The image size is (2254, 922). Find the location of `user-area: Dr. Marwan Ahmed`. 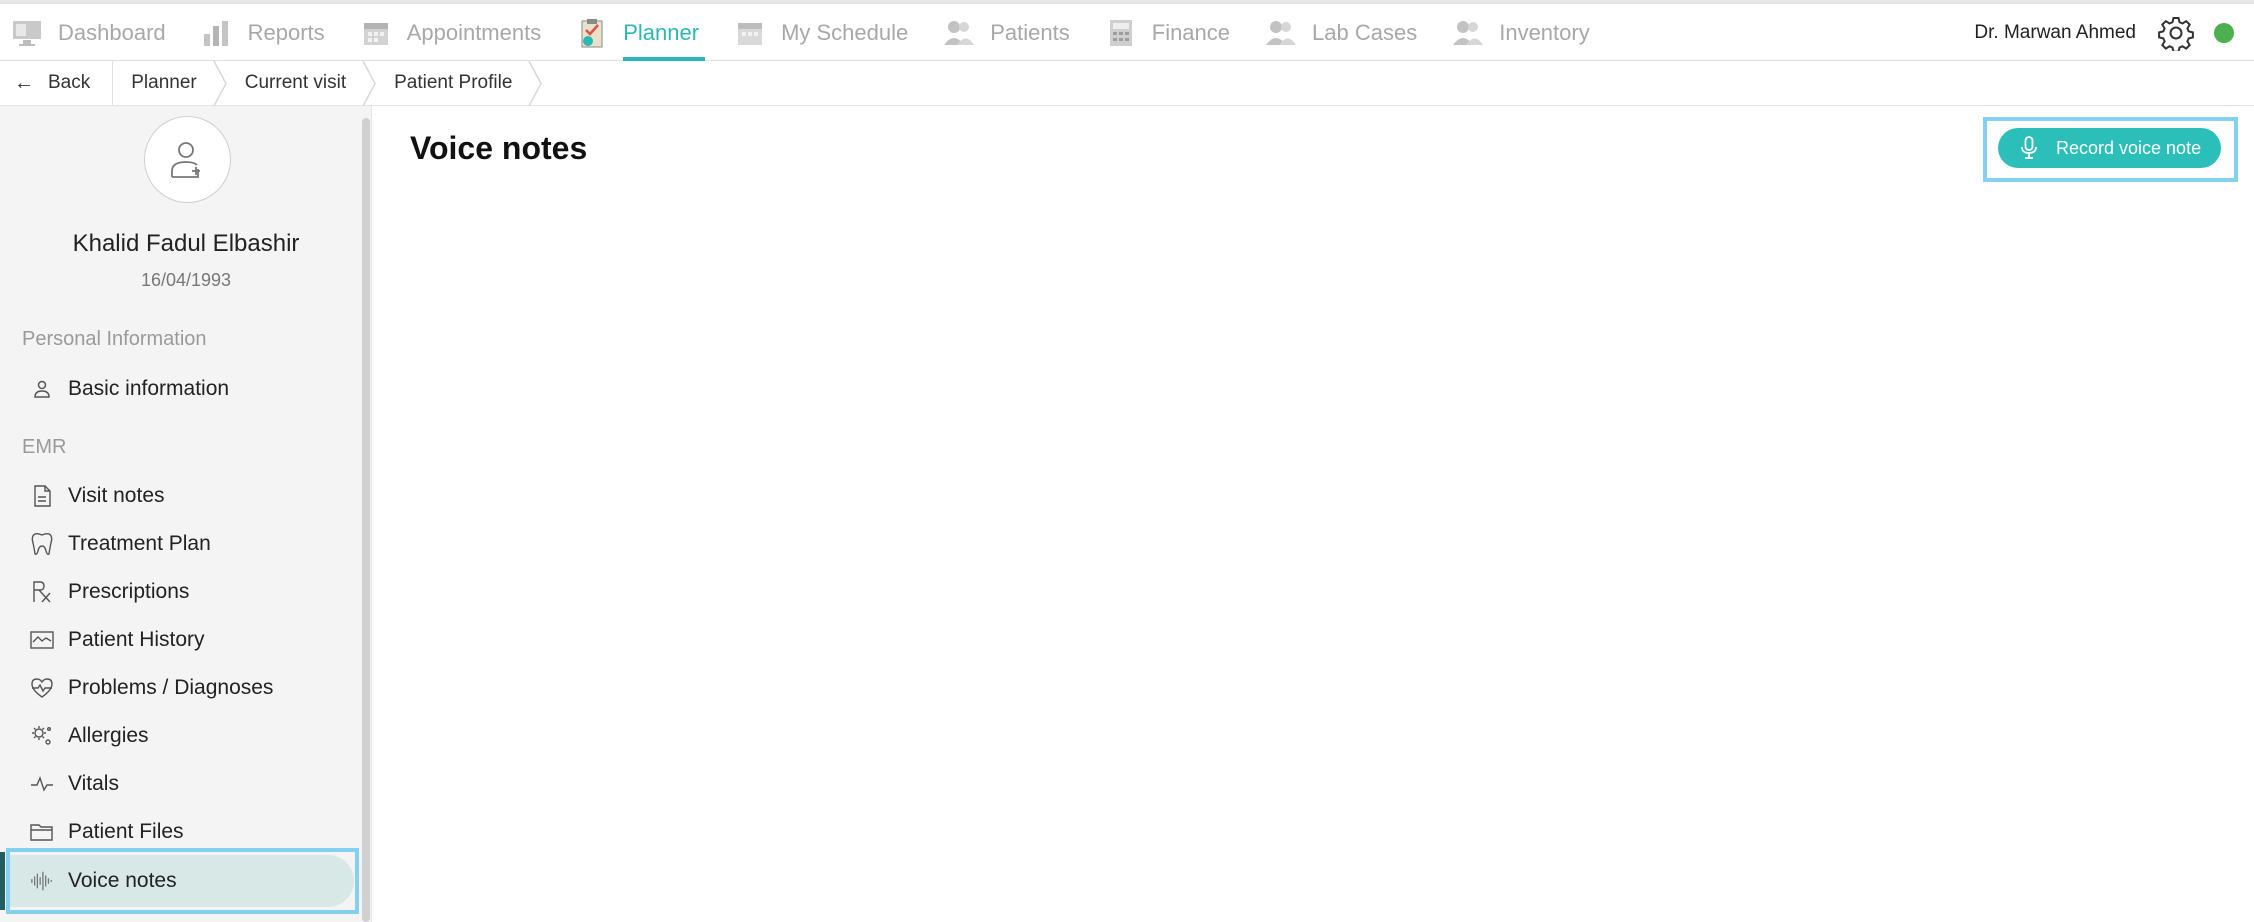

user-area: Dr. Marwan Ahmed is located at coordinates (2104, 32).